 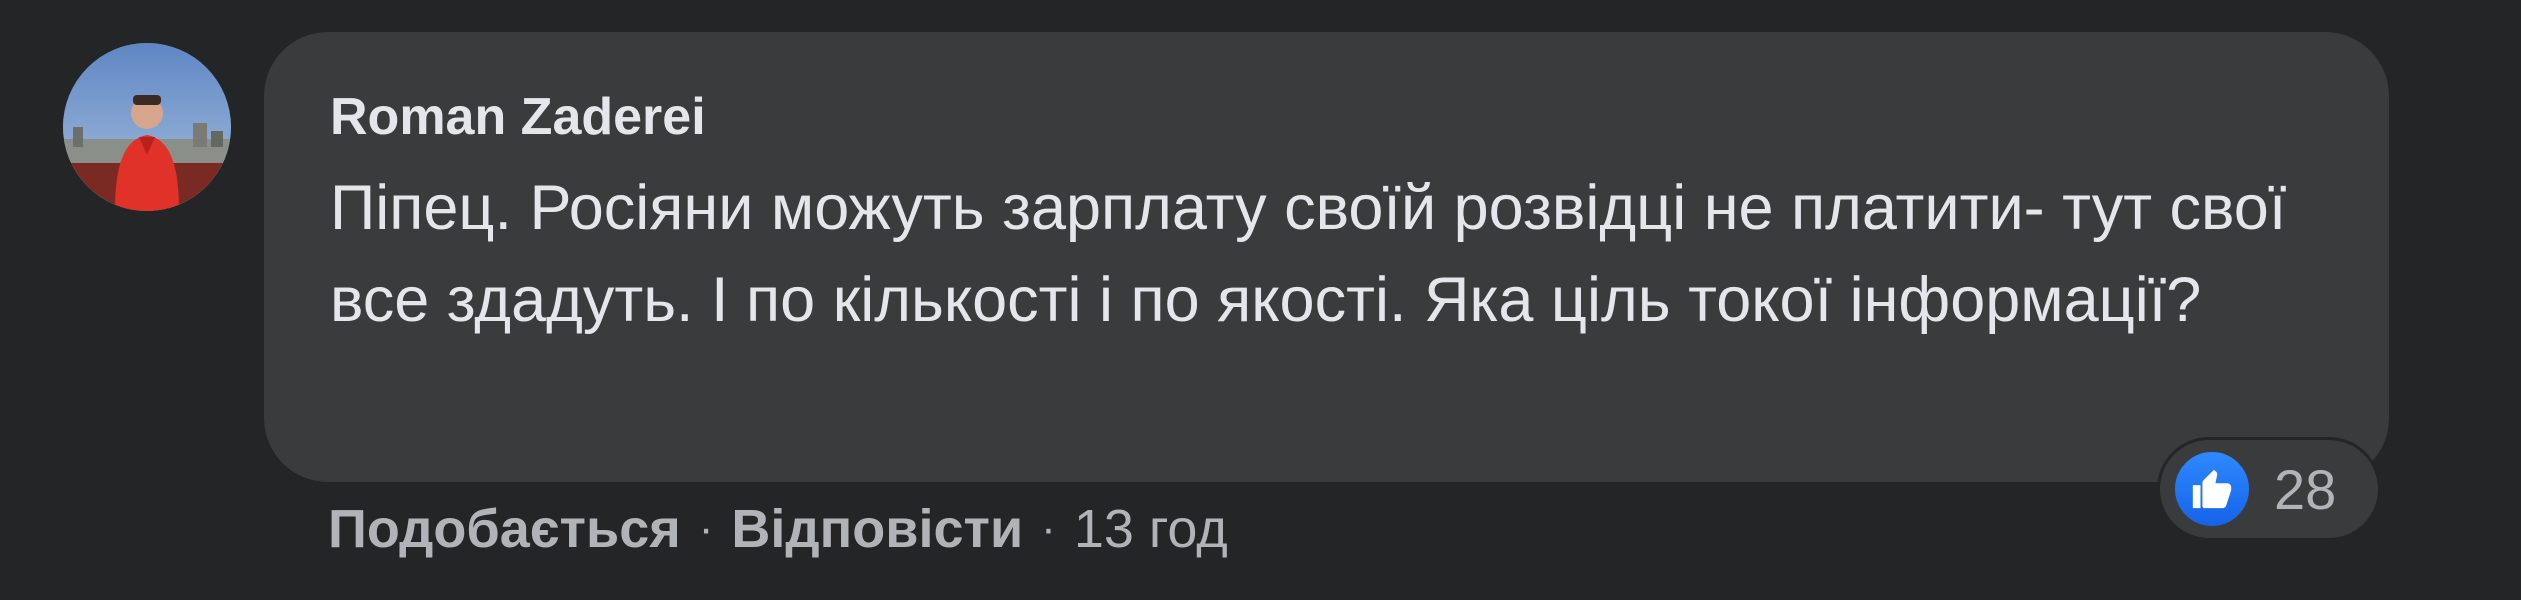 I want to click on avatar-photo, so click(x=147, y=127).